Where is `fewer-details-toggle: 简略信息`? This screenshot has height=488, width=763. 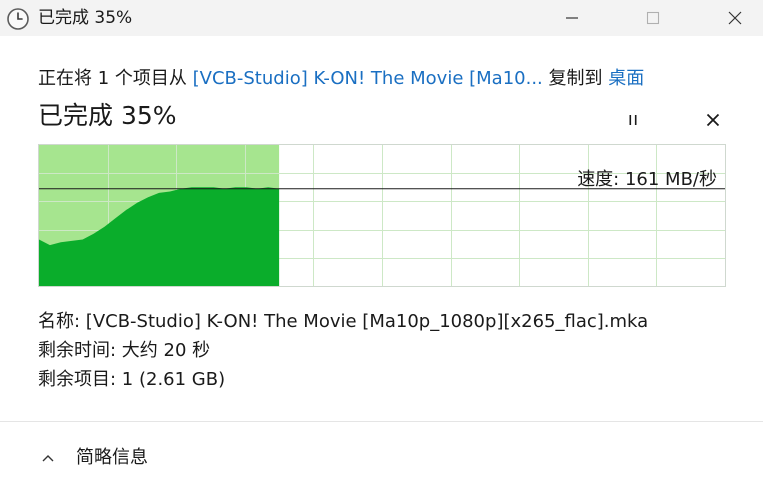 fewer-details-toggle: 简略信息 is located at coordinates (94, 458).